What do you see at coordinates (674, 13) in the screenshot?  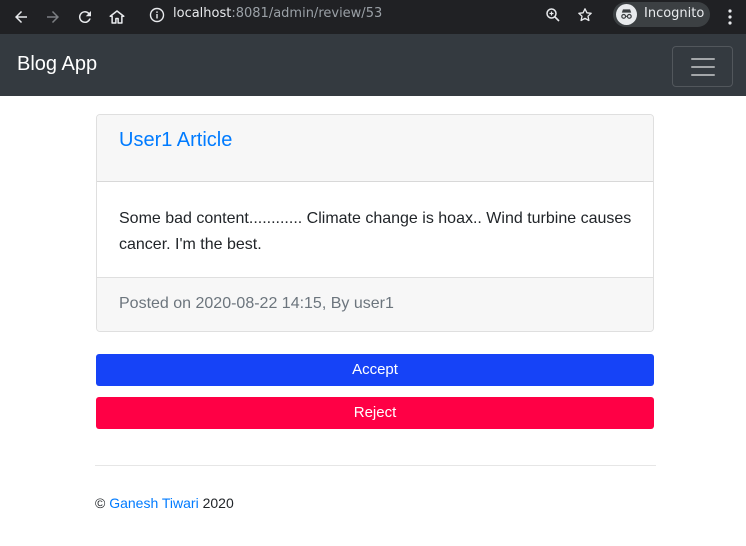 I see `incognito-label: Incognito` at bounding box center [674, 13].